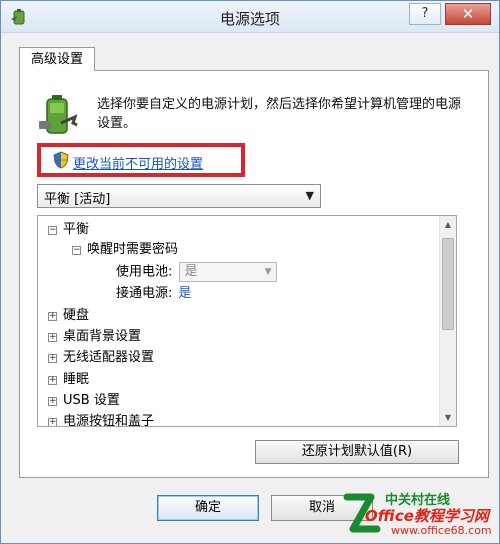 The height and width of the screenshot is (544, 500). I want to click on tree-item-label: USB 设置, so click(91, 400).